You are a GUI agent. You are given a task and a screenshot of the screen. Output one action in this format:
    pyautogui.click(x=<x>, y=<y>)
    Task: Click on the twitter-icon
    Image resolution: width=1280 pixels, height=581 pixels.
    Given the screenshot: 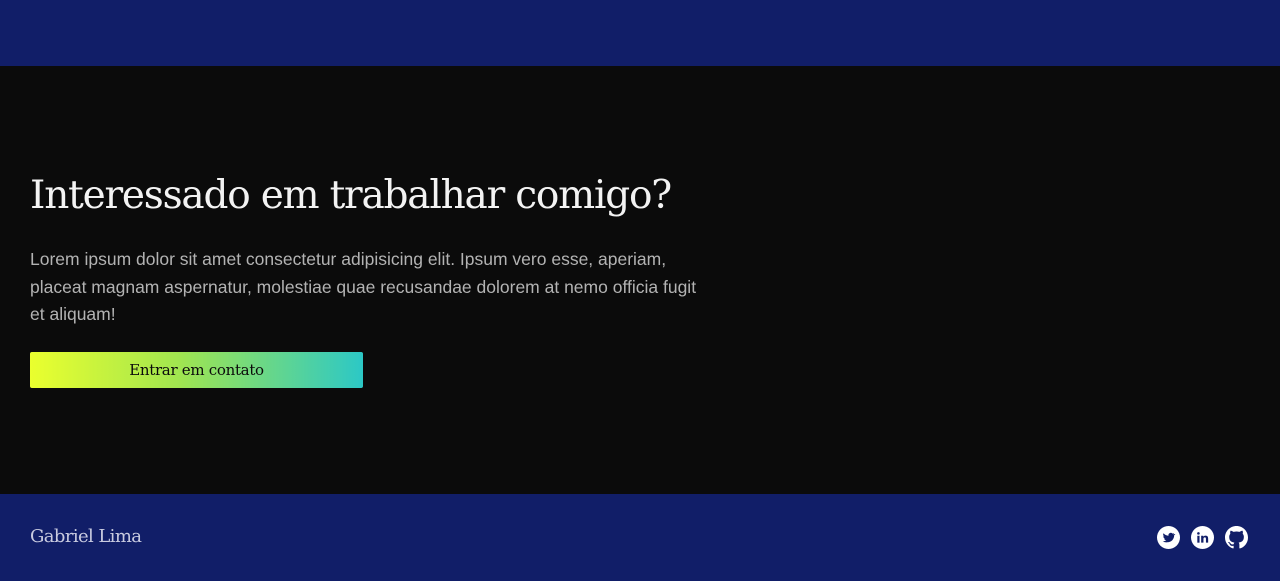 What is the action you would take?
    pyautogui.click(x=1168, y=537)
    